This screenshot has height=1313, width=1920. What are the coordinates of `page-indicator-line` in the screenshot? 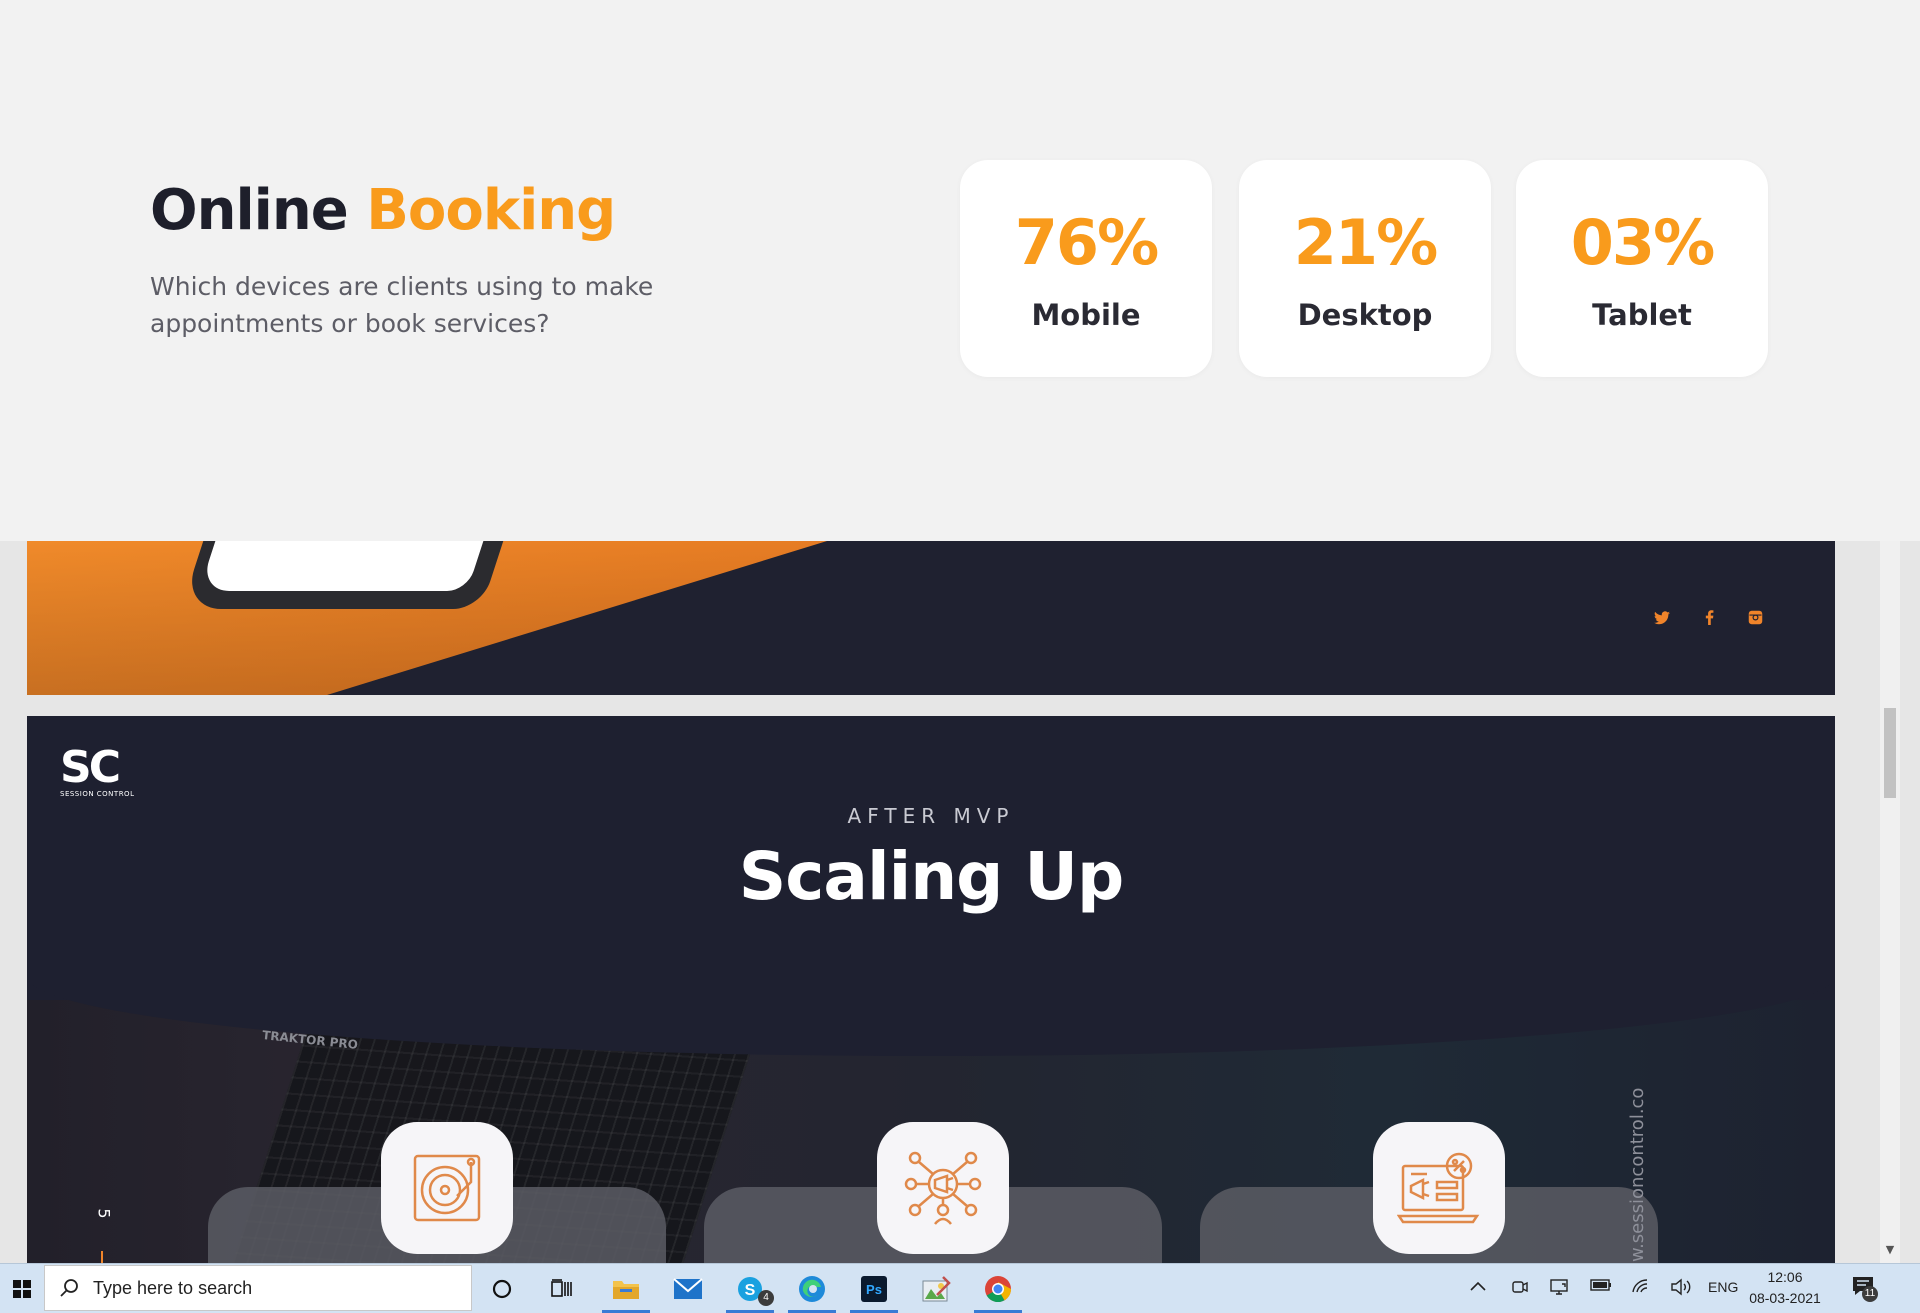 It's located at (102, 1257).